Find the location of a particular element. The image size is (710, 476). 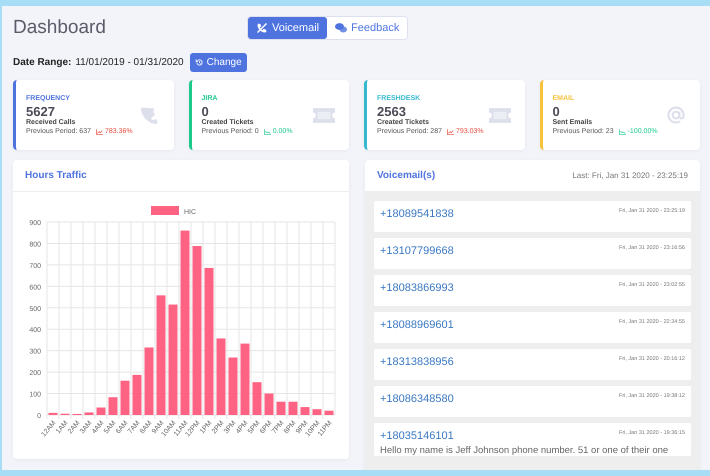

panel-title: Hours Traffic is located at coordinates (56, 175).